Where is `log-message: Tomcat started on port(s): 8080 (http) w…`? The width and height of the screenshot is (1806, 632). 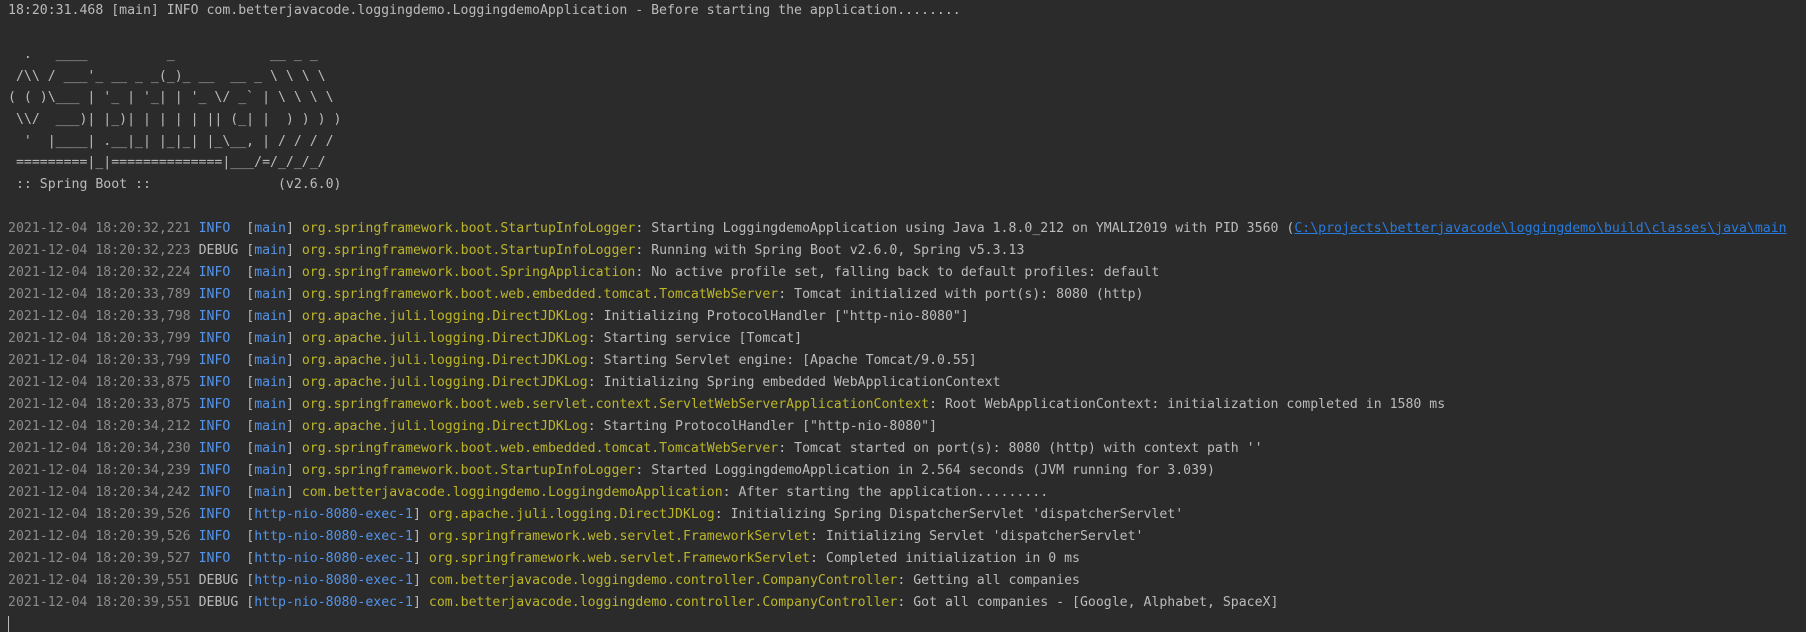
log-message: Tomcat started on port(s): 8080 (http) w… is located at coordinates (1028, 448).